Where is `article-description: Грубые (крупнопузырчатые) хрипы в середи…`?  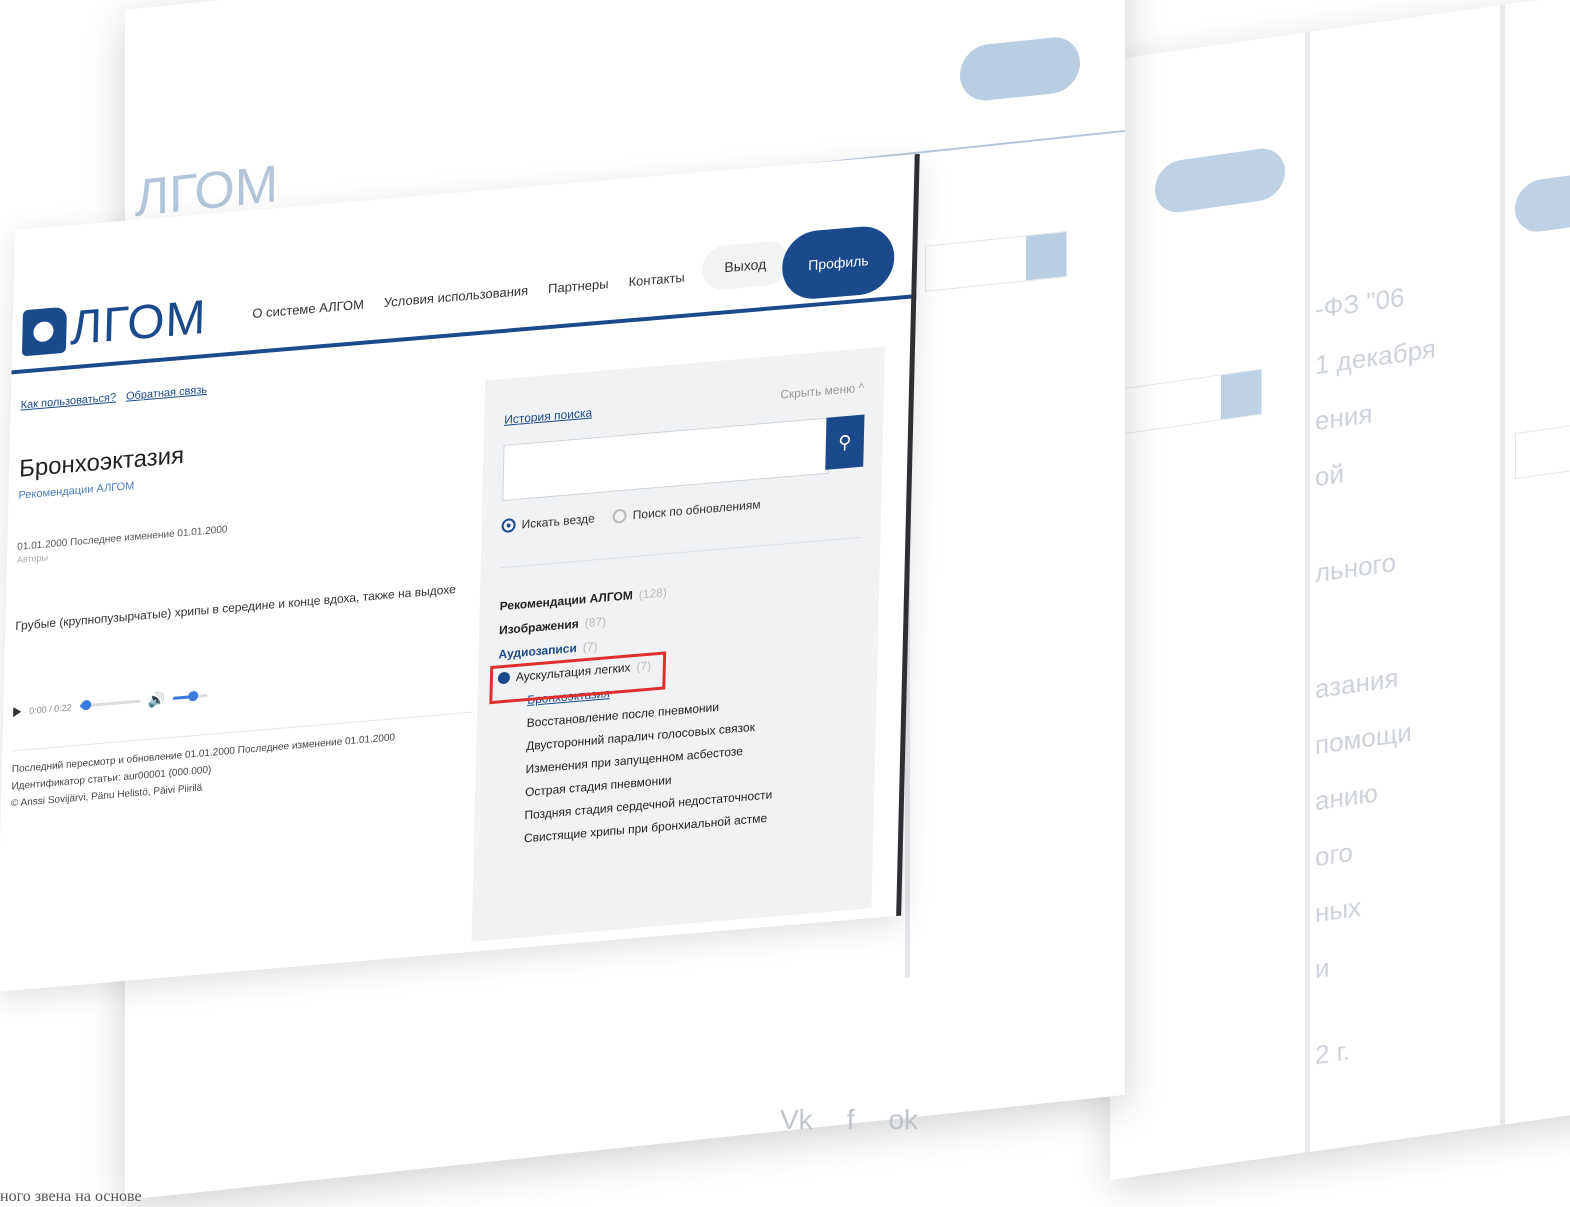 article-description: Грубые (крупнопузырчатые) хрипы в середи… is located at coordinates (235, 607).